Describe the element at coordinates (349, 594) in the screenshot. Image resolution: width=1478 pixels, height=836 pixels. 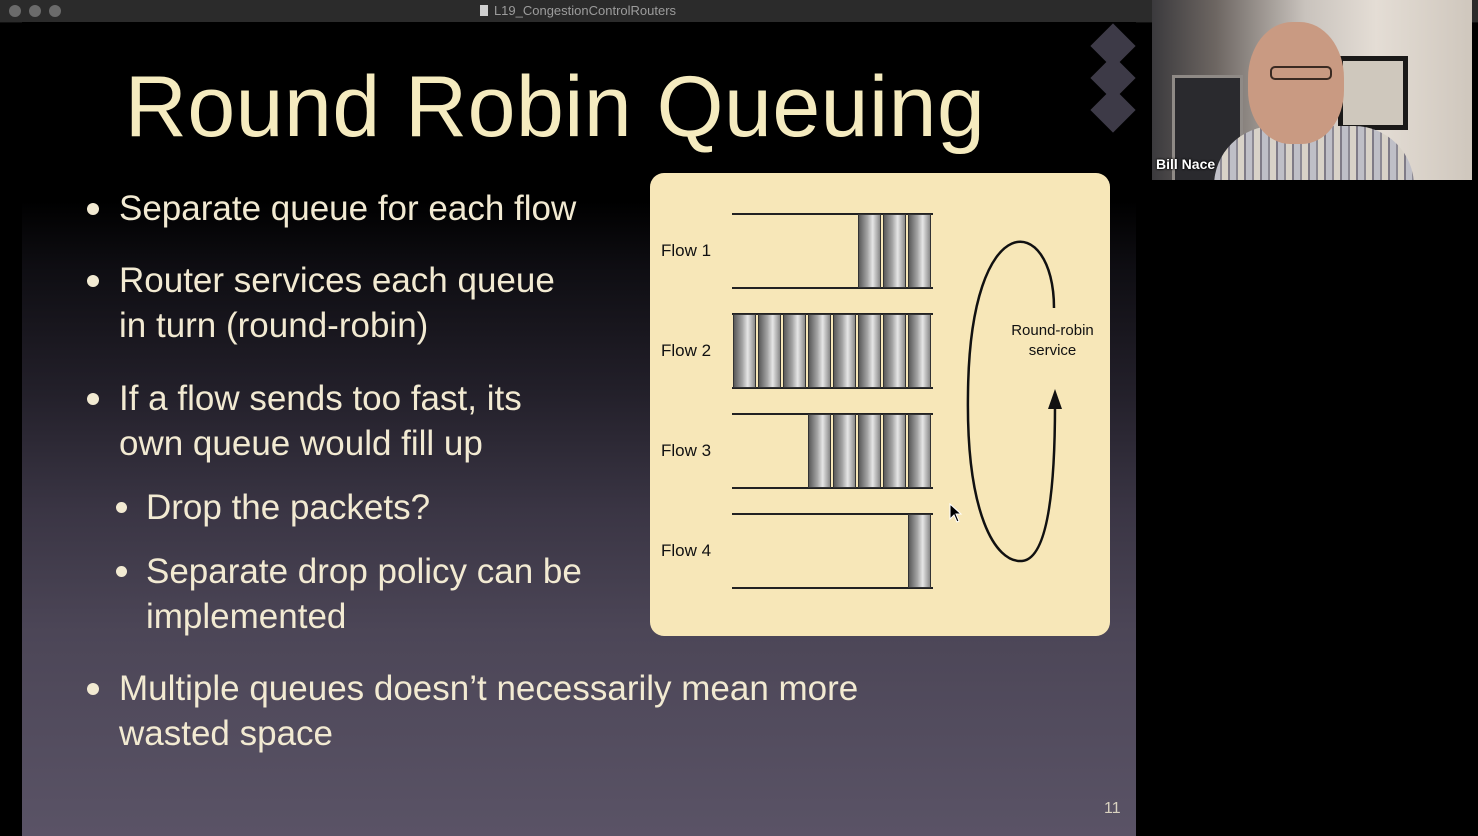
I see `sub-bullet-item: Separate drop policy can be implemented` at that location.